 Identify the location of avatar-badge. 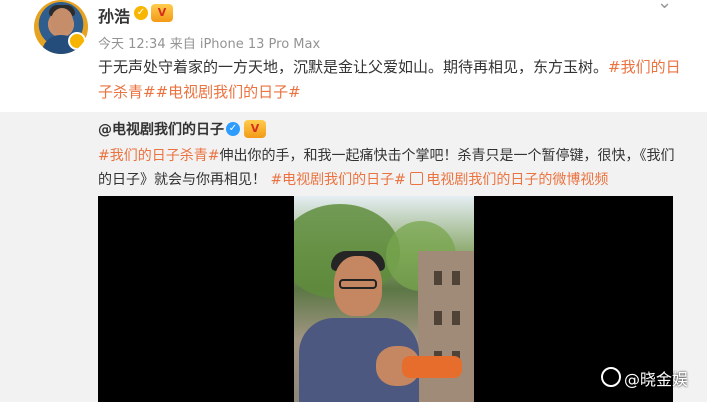
(77, 41).